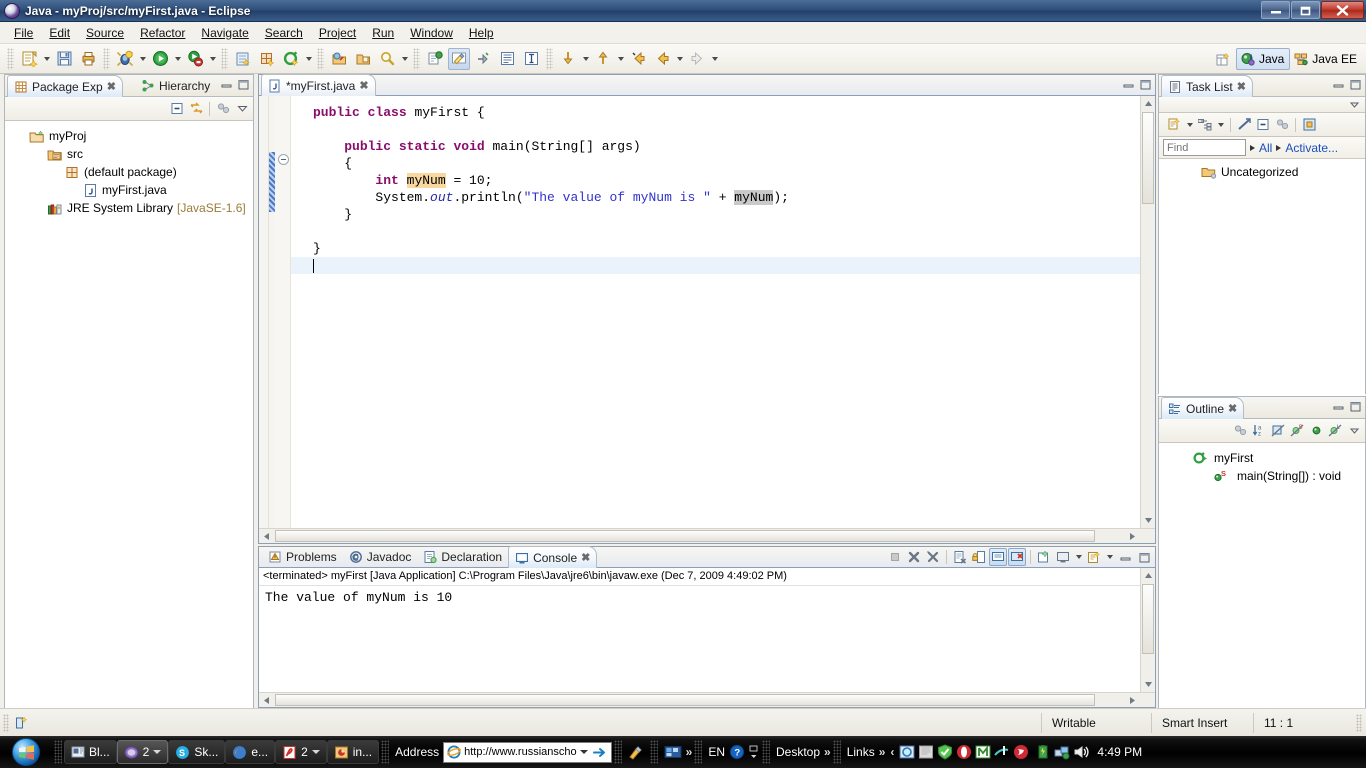  Describe the element at coordinates (716, 752) in the screenshot. I see `language-indicator: EN` at that location.